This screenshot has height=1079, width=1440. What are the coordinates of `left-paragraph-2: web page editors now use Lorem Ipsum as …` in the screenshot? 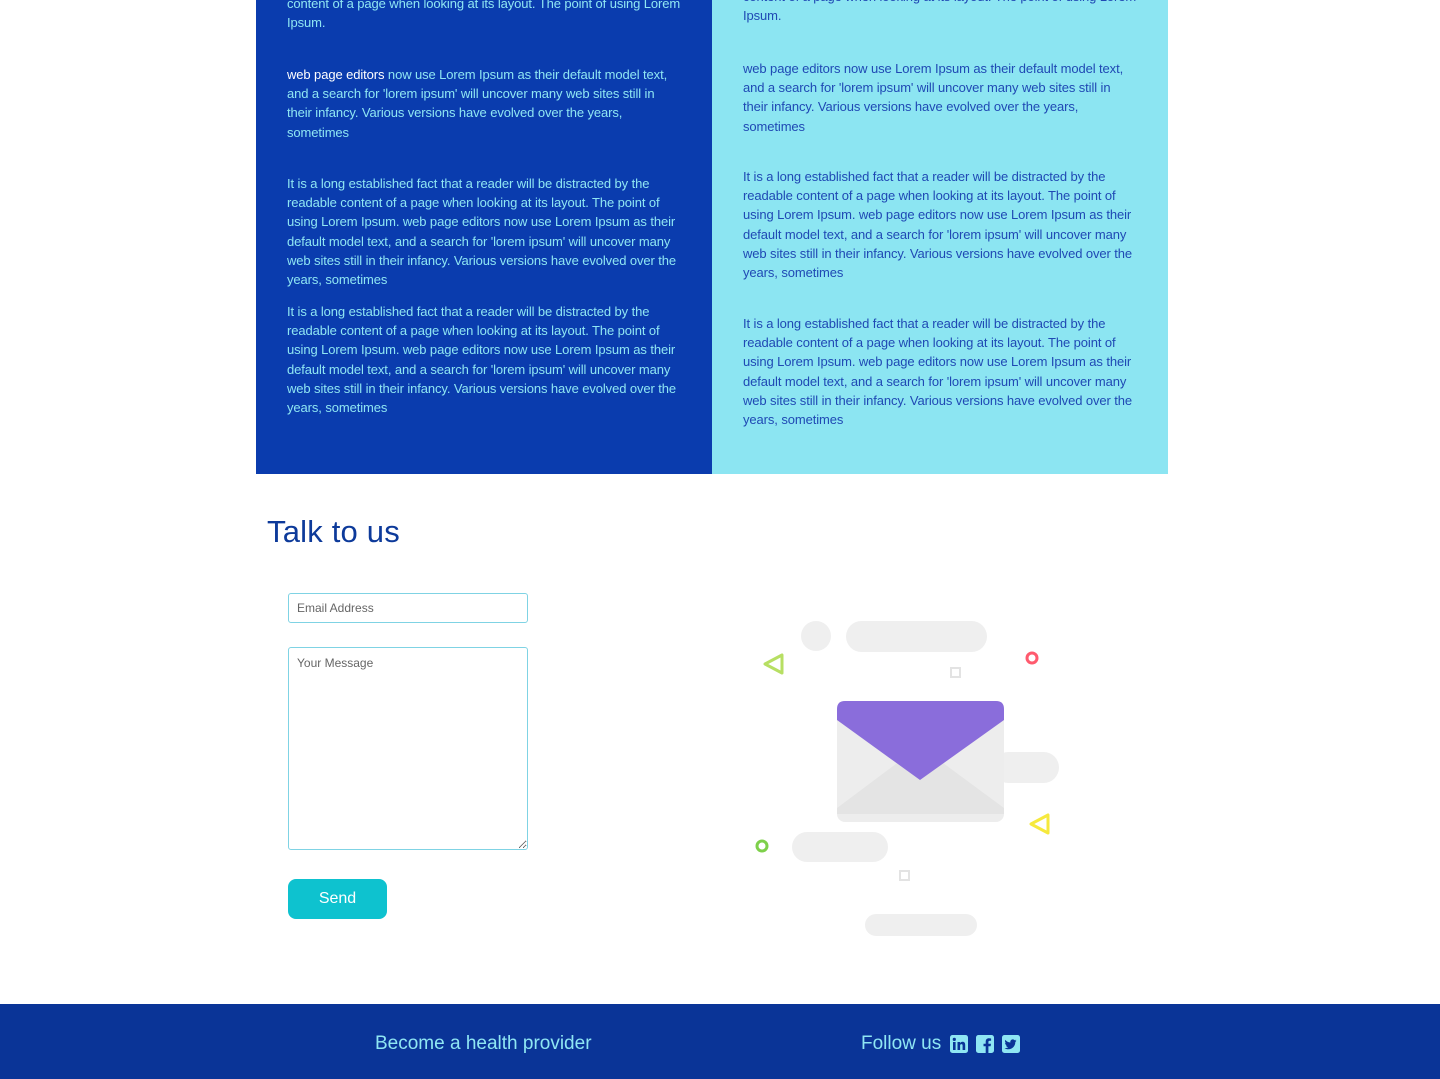 It's located at (484, 103).